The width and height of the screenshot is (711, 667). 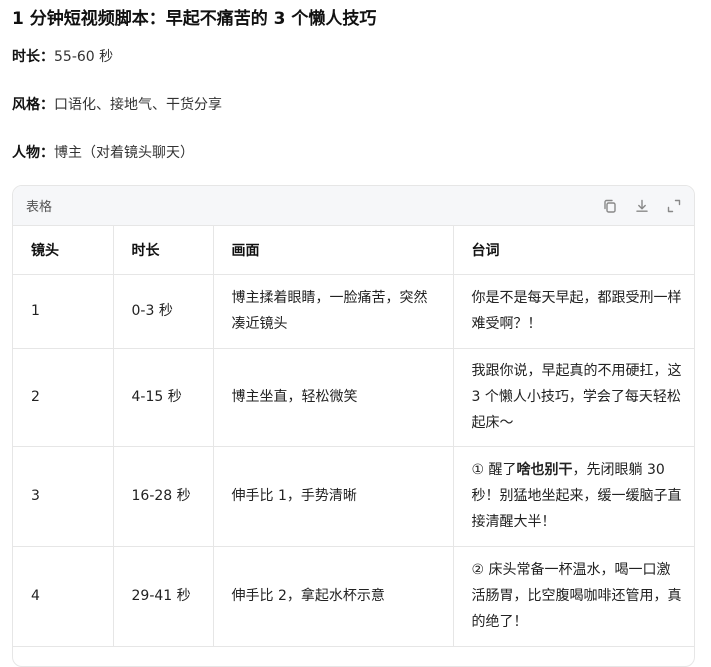 What do you see at coordinates (63, 496) in the screenshot?
I see `cell-shot: 3` at bounding box center [63, 496].